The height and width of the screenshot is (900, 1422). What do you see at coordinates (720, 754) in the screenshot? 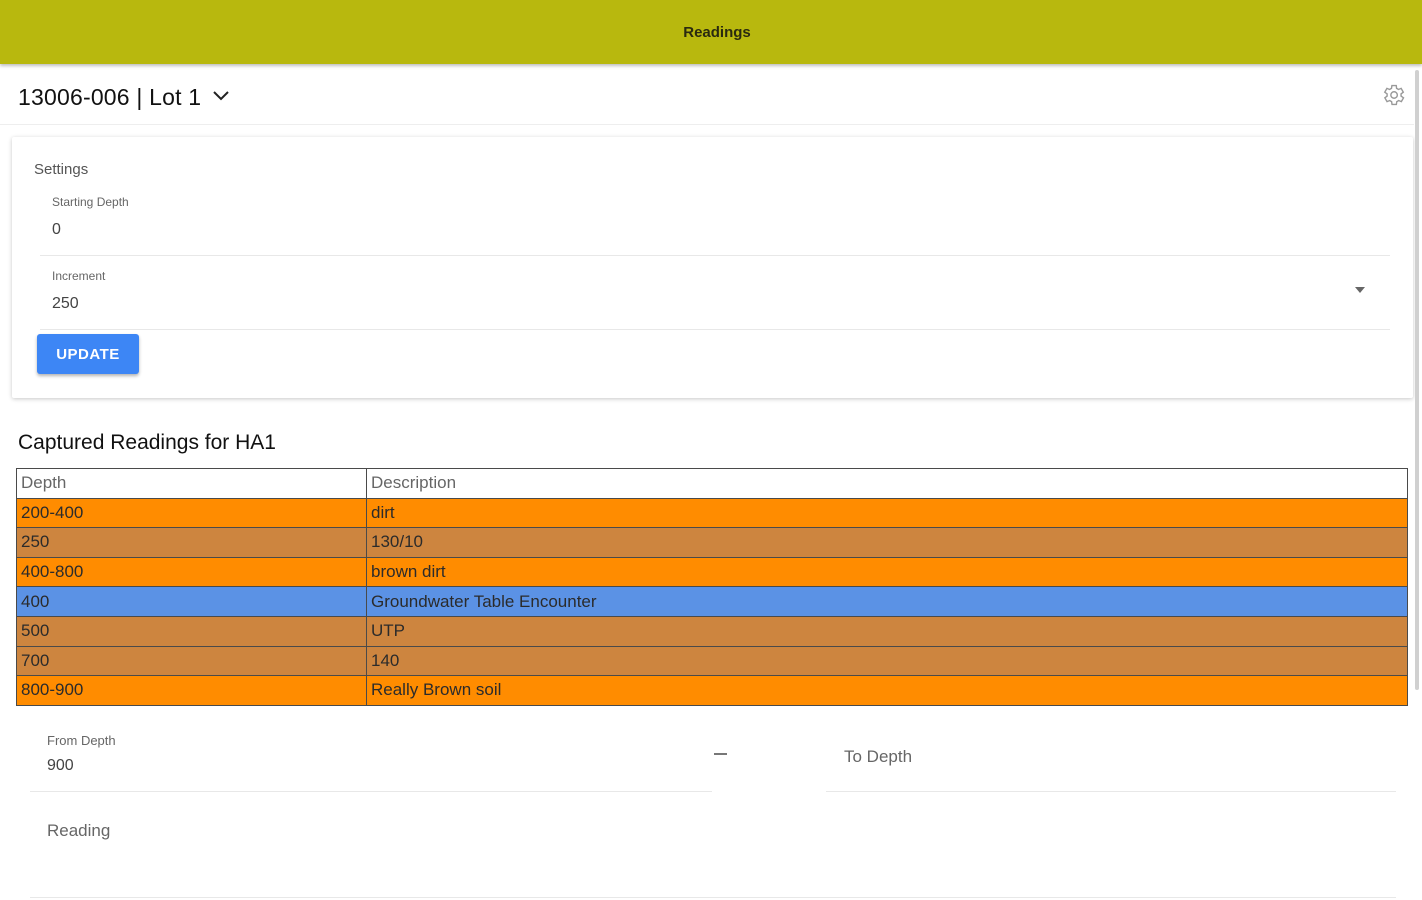
I see `range-dash` at bounding box center [720, 754].